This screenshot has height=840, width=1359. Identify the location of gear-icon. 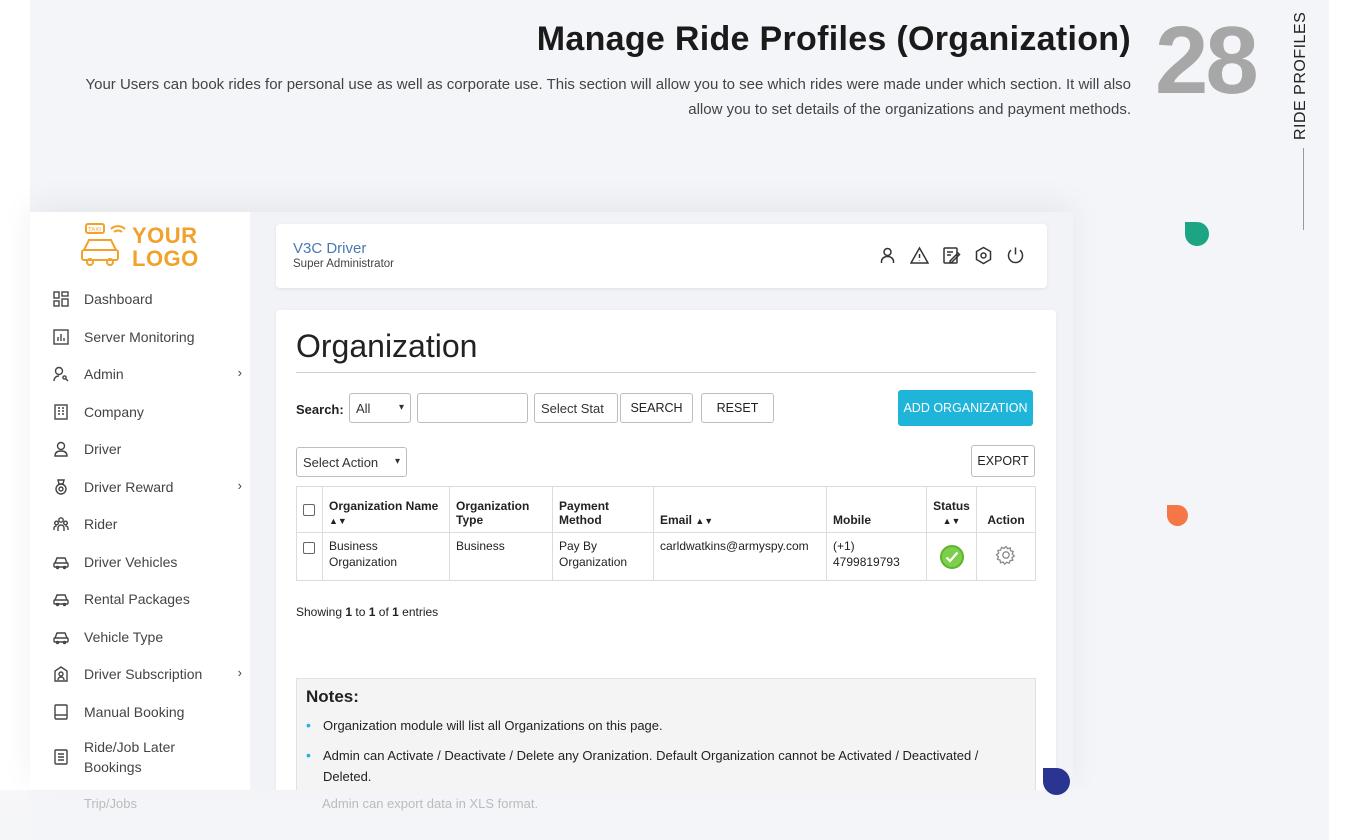
(1006, 557).